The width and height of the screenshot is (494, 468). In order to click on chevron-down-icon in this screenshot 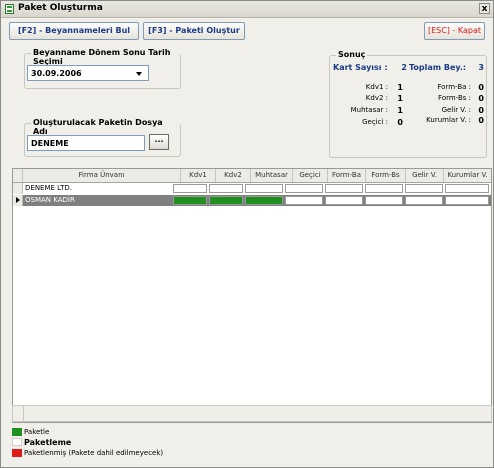, I will do `click(139, 74)`.